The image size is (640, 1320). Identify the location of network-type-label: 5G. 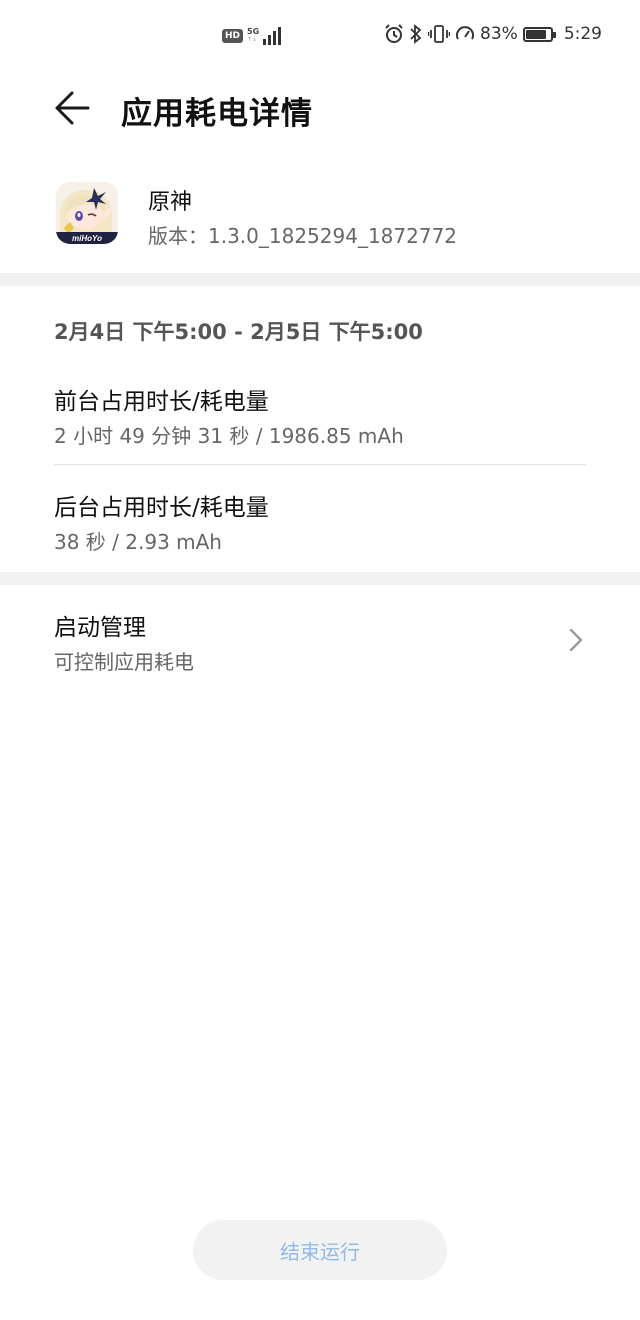
(253, 31).